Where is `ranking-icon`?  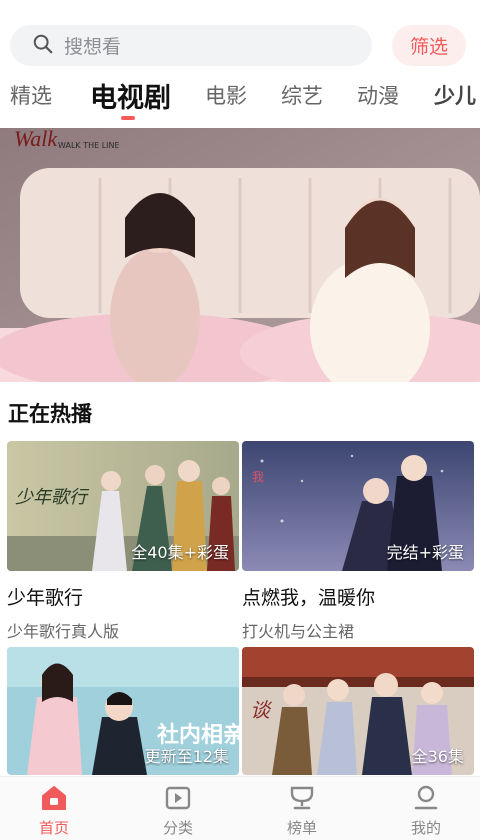
ranking-icon is located at coordinates (302, 798).